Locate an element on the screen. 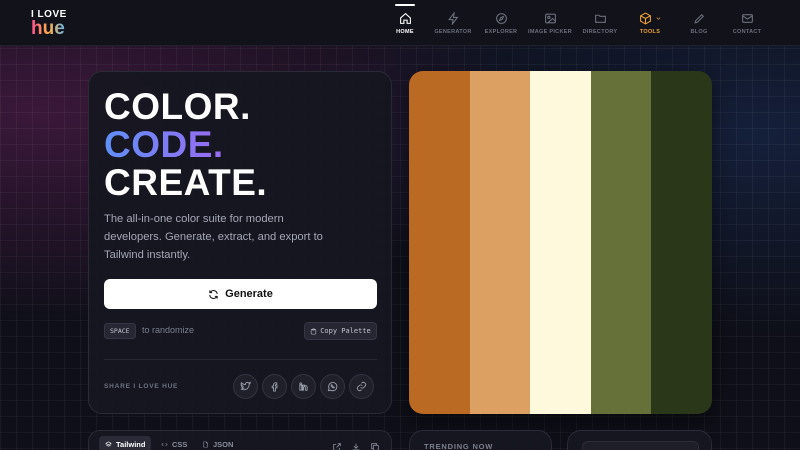 Image resolution: width=800 pixels, height=450 pixels. nav-item-contact: CONTACT is located at coordinates (747, 23).